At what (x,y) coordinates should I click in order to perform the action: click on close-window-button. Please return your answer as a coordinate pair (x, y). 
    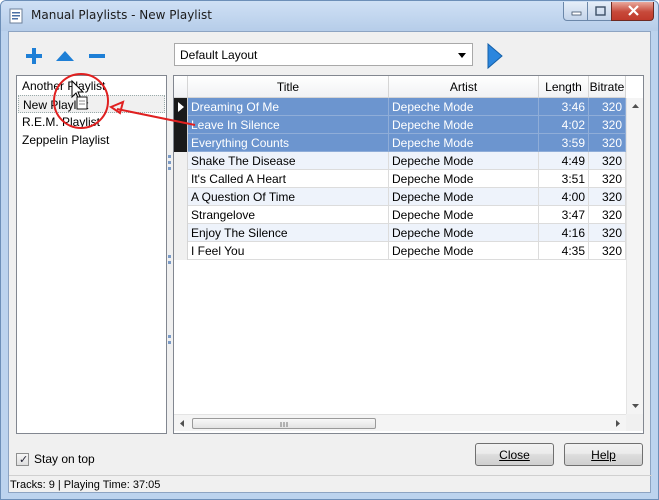
    Looking at the image, I should click on (632, 11).